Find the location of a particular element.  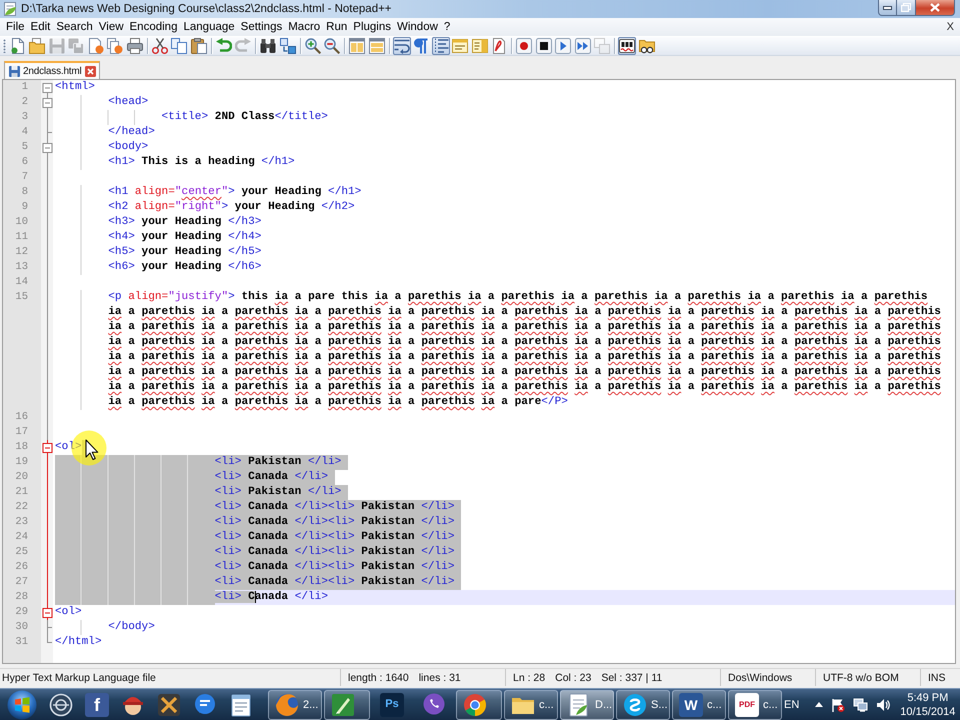

split-horizontal-button is located at coordinates (377, 46).